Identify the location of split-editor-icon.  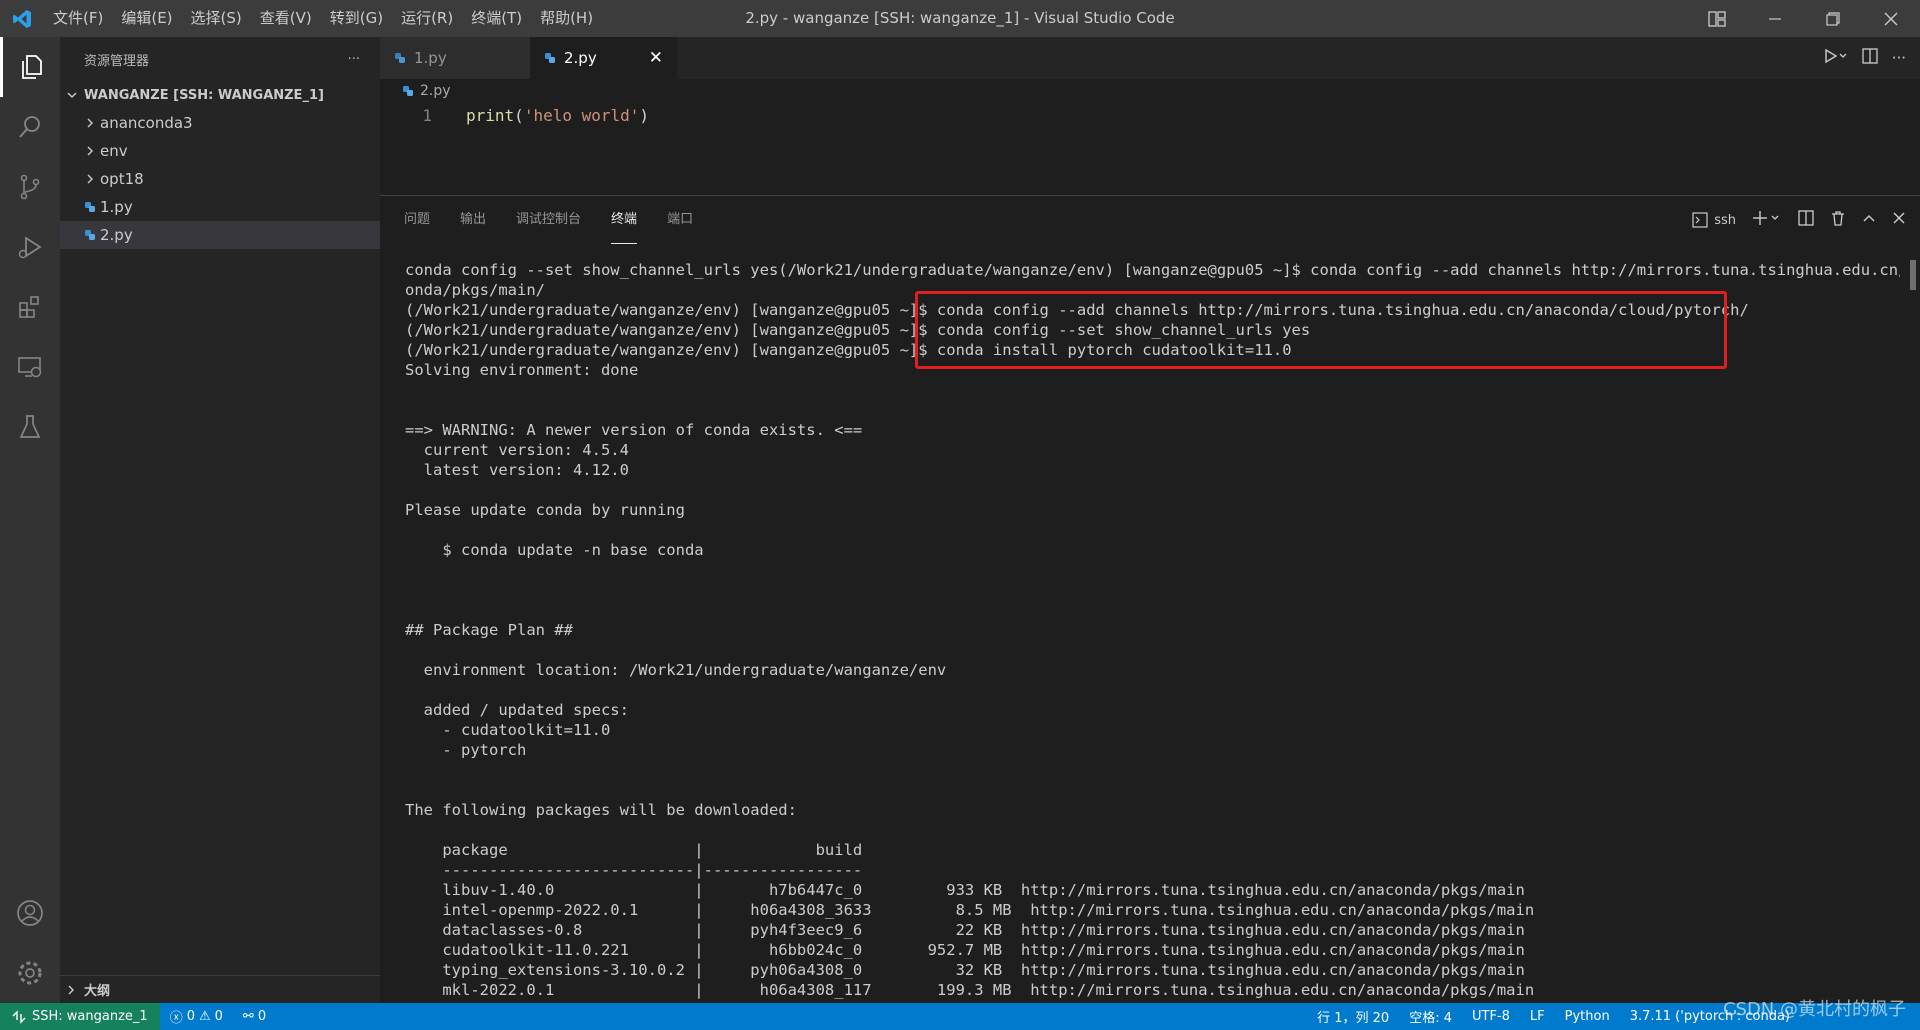
(1870, 58).